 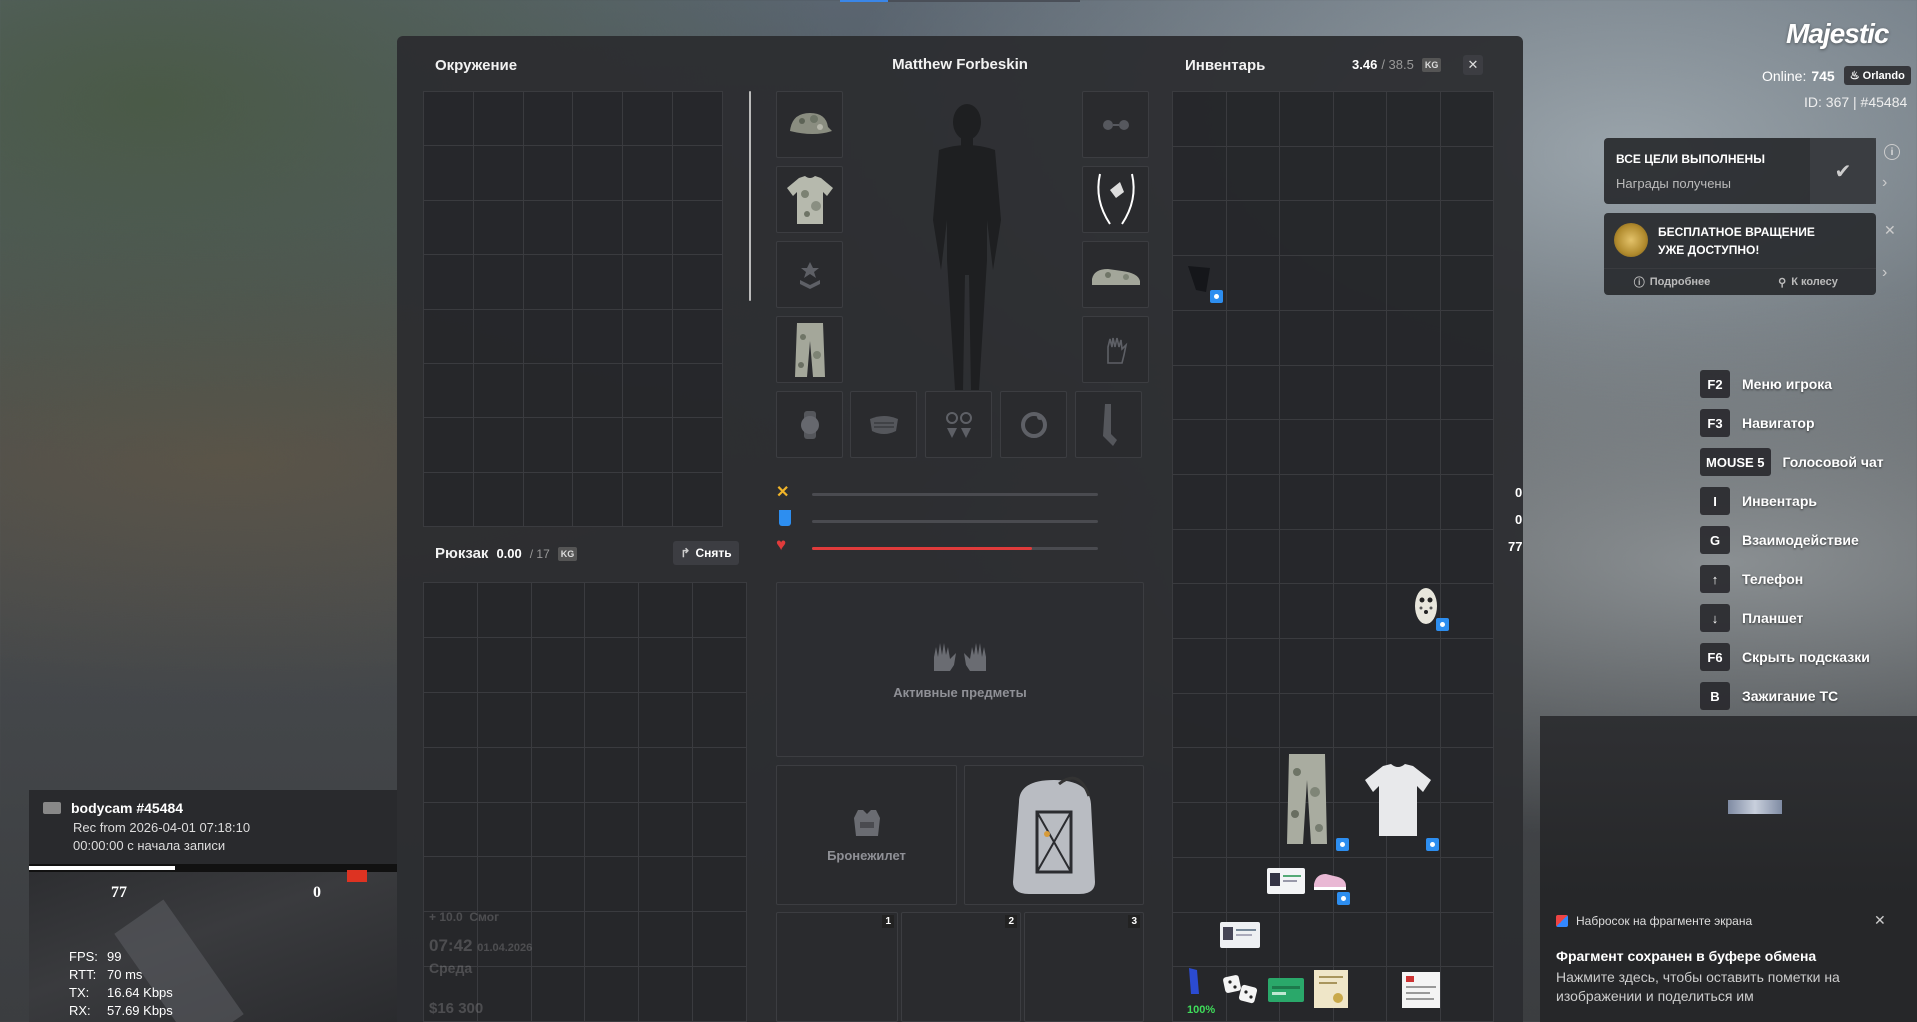 What do you see at coordinates (809, 199) in the screenshot?
I see `slot-shirt` at bounding box center [809, 199].